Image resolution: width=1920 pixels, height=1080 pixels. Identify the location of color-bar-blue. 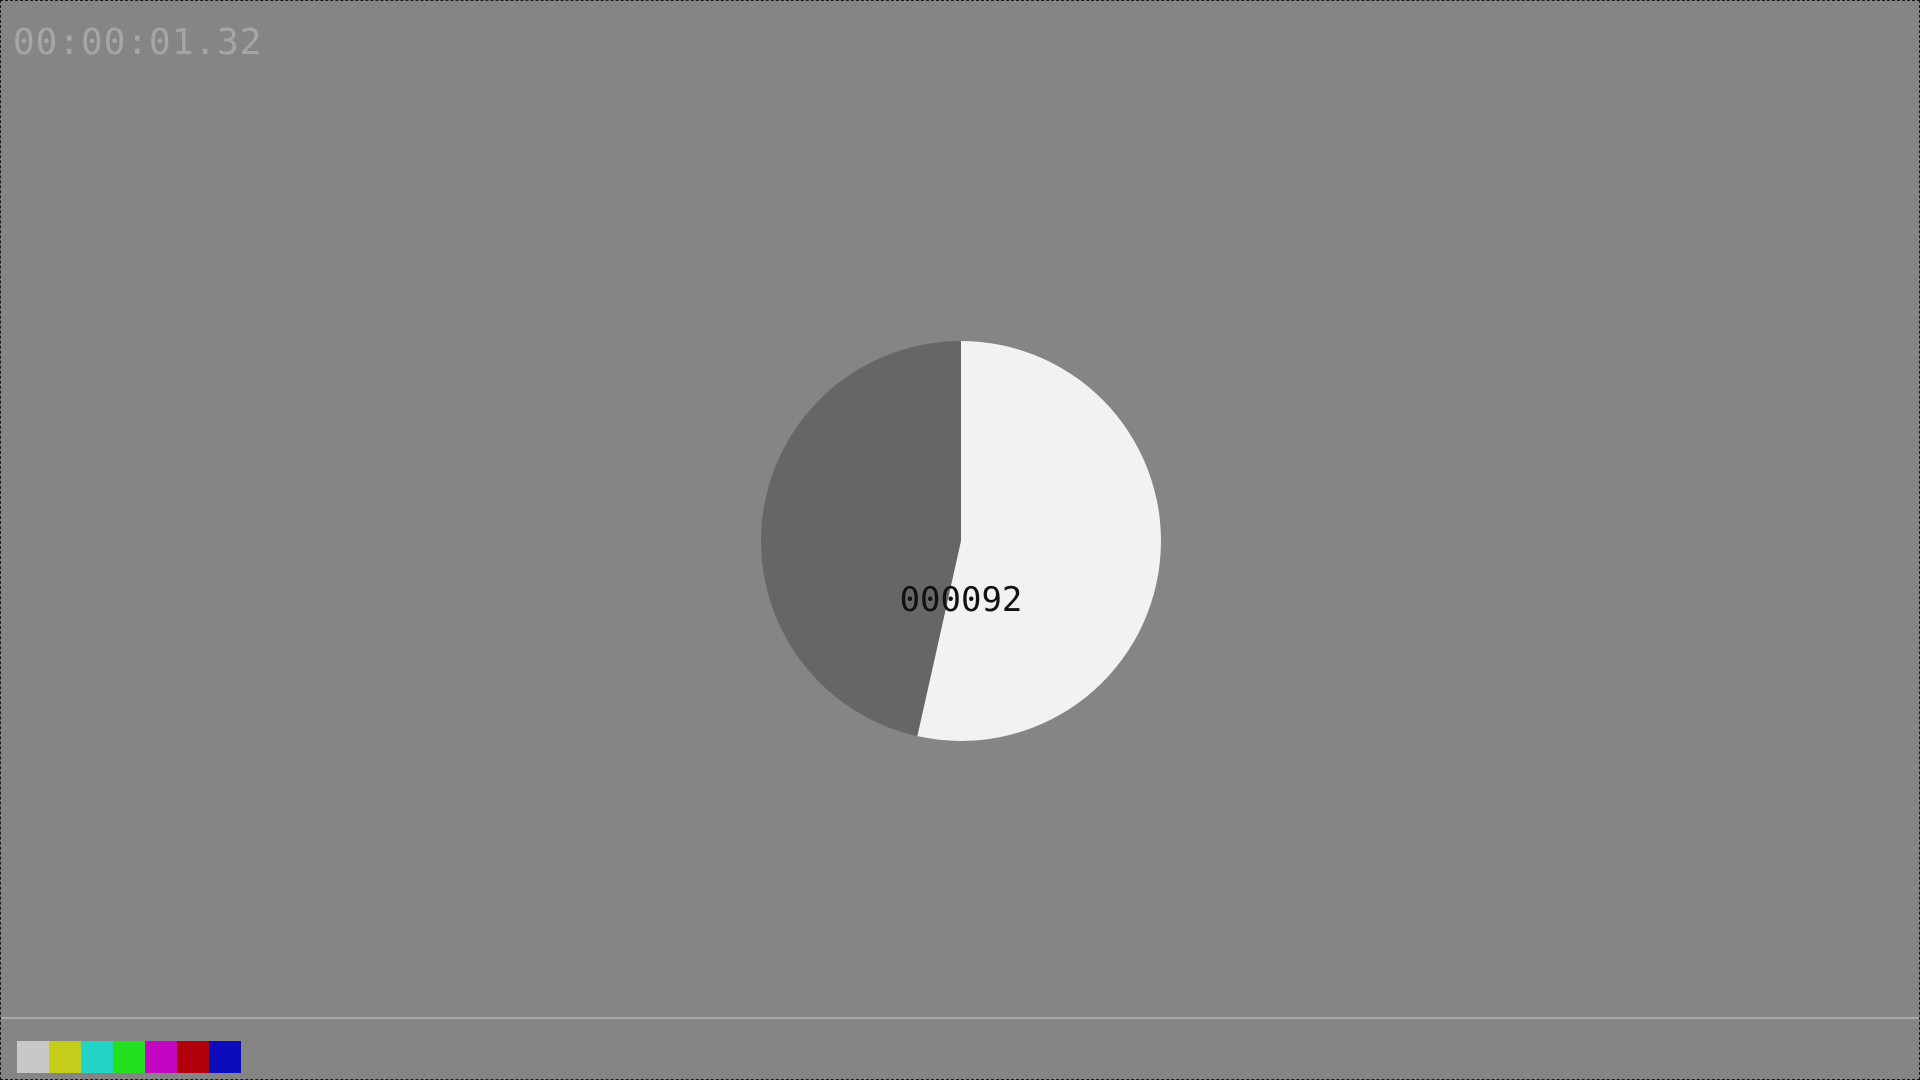
(225, 1057).